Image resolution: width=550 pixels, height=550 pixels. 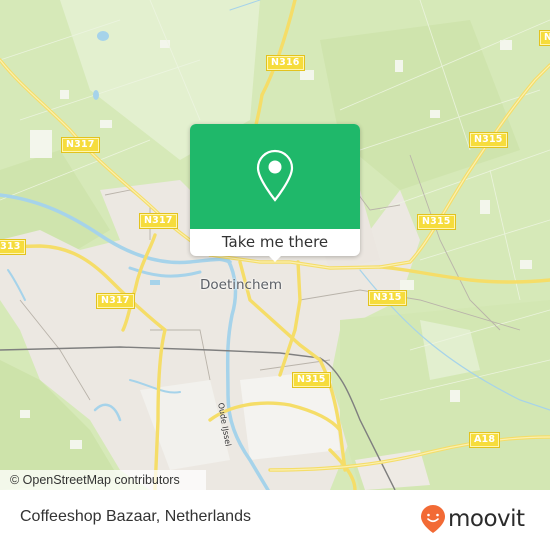 I want to click on road-label-a18: A18, so click(x=484, y=440).